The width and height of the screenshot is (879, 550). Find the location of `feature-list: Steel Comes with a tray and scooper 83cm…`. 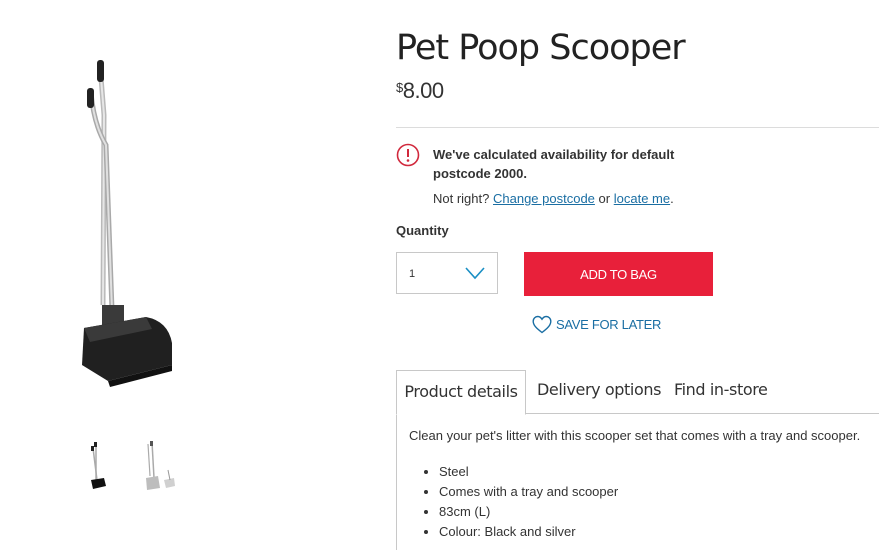

feature-list: Steel Comes with a tray and scooper 83cm… is located at coordinates (513, 502).